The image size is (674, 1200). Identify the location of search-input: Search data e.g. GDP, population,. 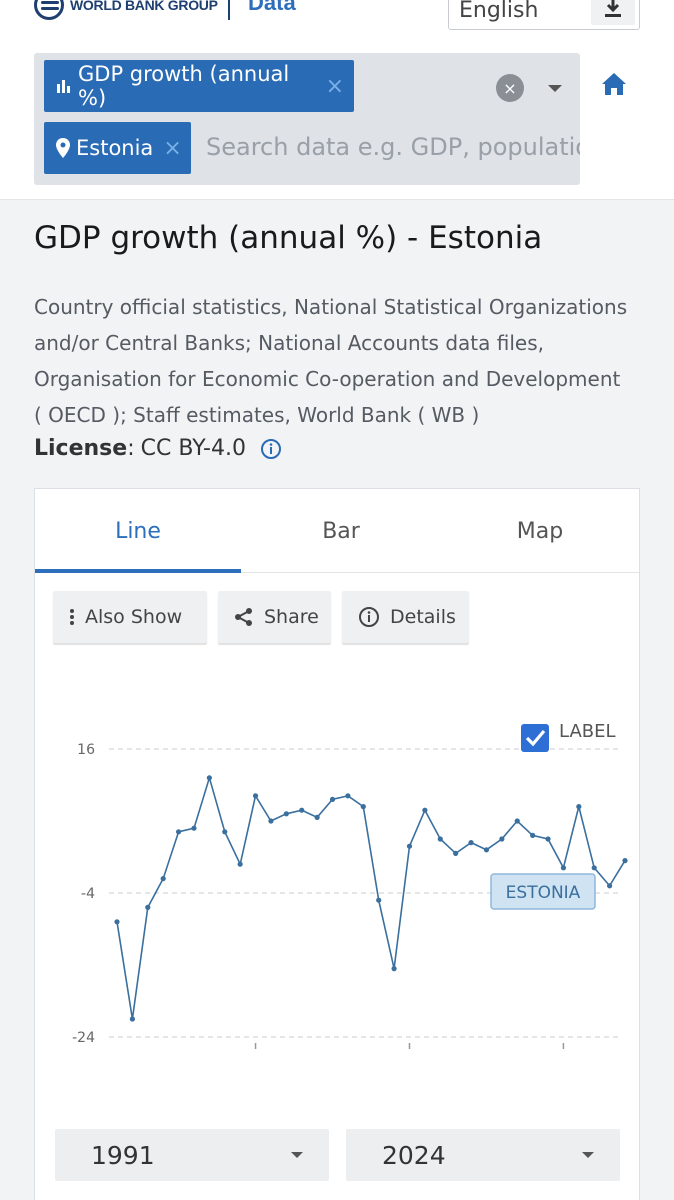
(393, 147).